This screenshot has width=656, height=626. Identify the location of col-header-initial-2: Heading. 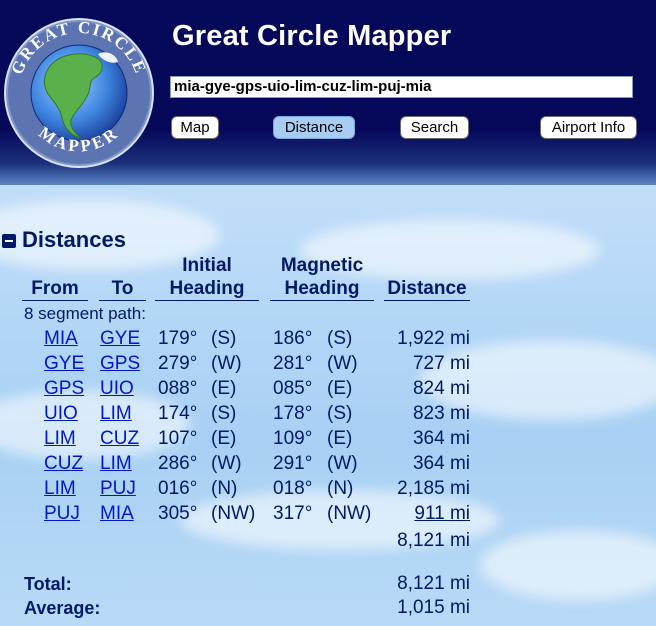
(207, 288).